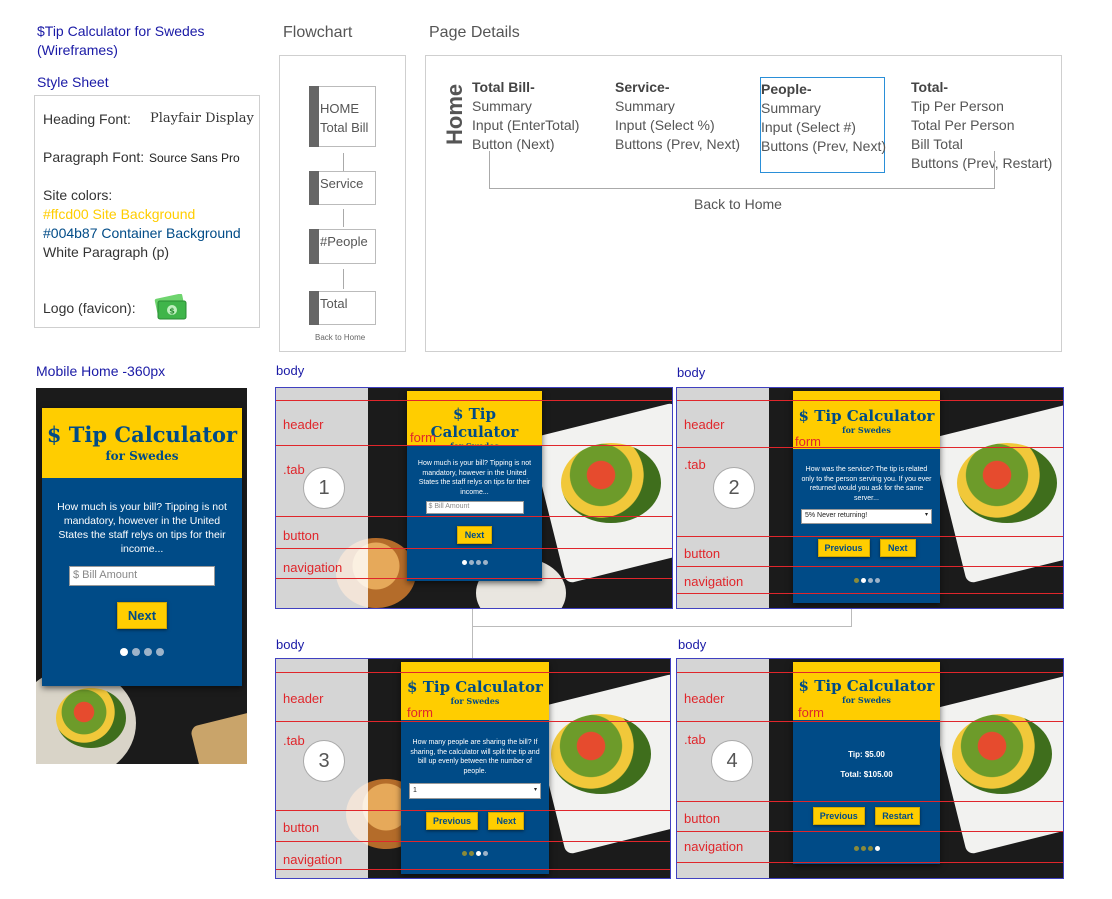  I want to click on heading-font-label: Heading Font:, so click(87, 119).